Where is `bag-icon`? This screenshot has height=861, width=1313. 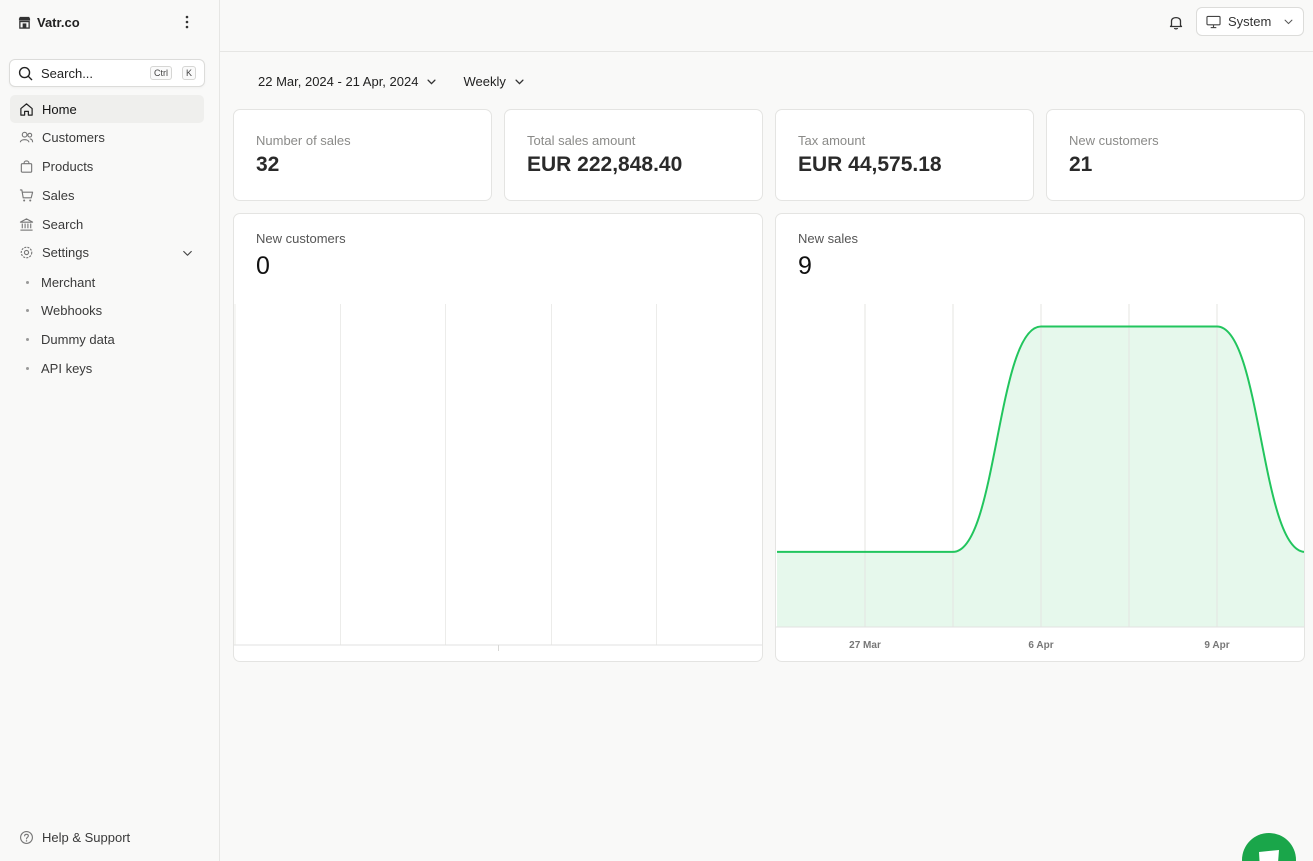 bag-icon is located at coordinates (26, 166).